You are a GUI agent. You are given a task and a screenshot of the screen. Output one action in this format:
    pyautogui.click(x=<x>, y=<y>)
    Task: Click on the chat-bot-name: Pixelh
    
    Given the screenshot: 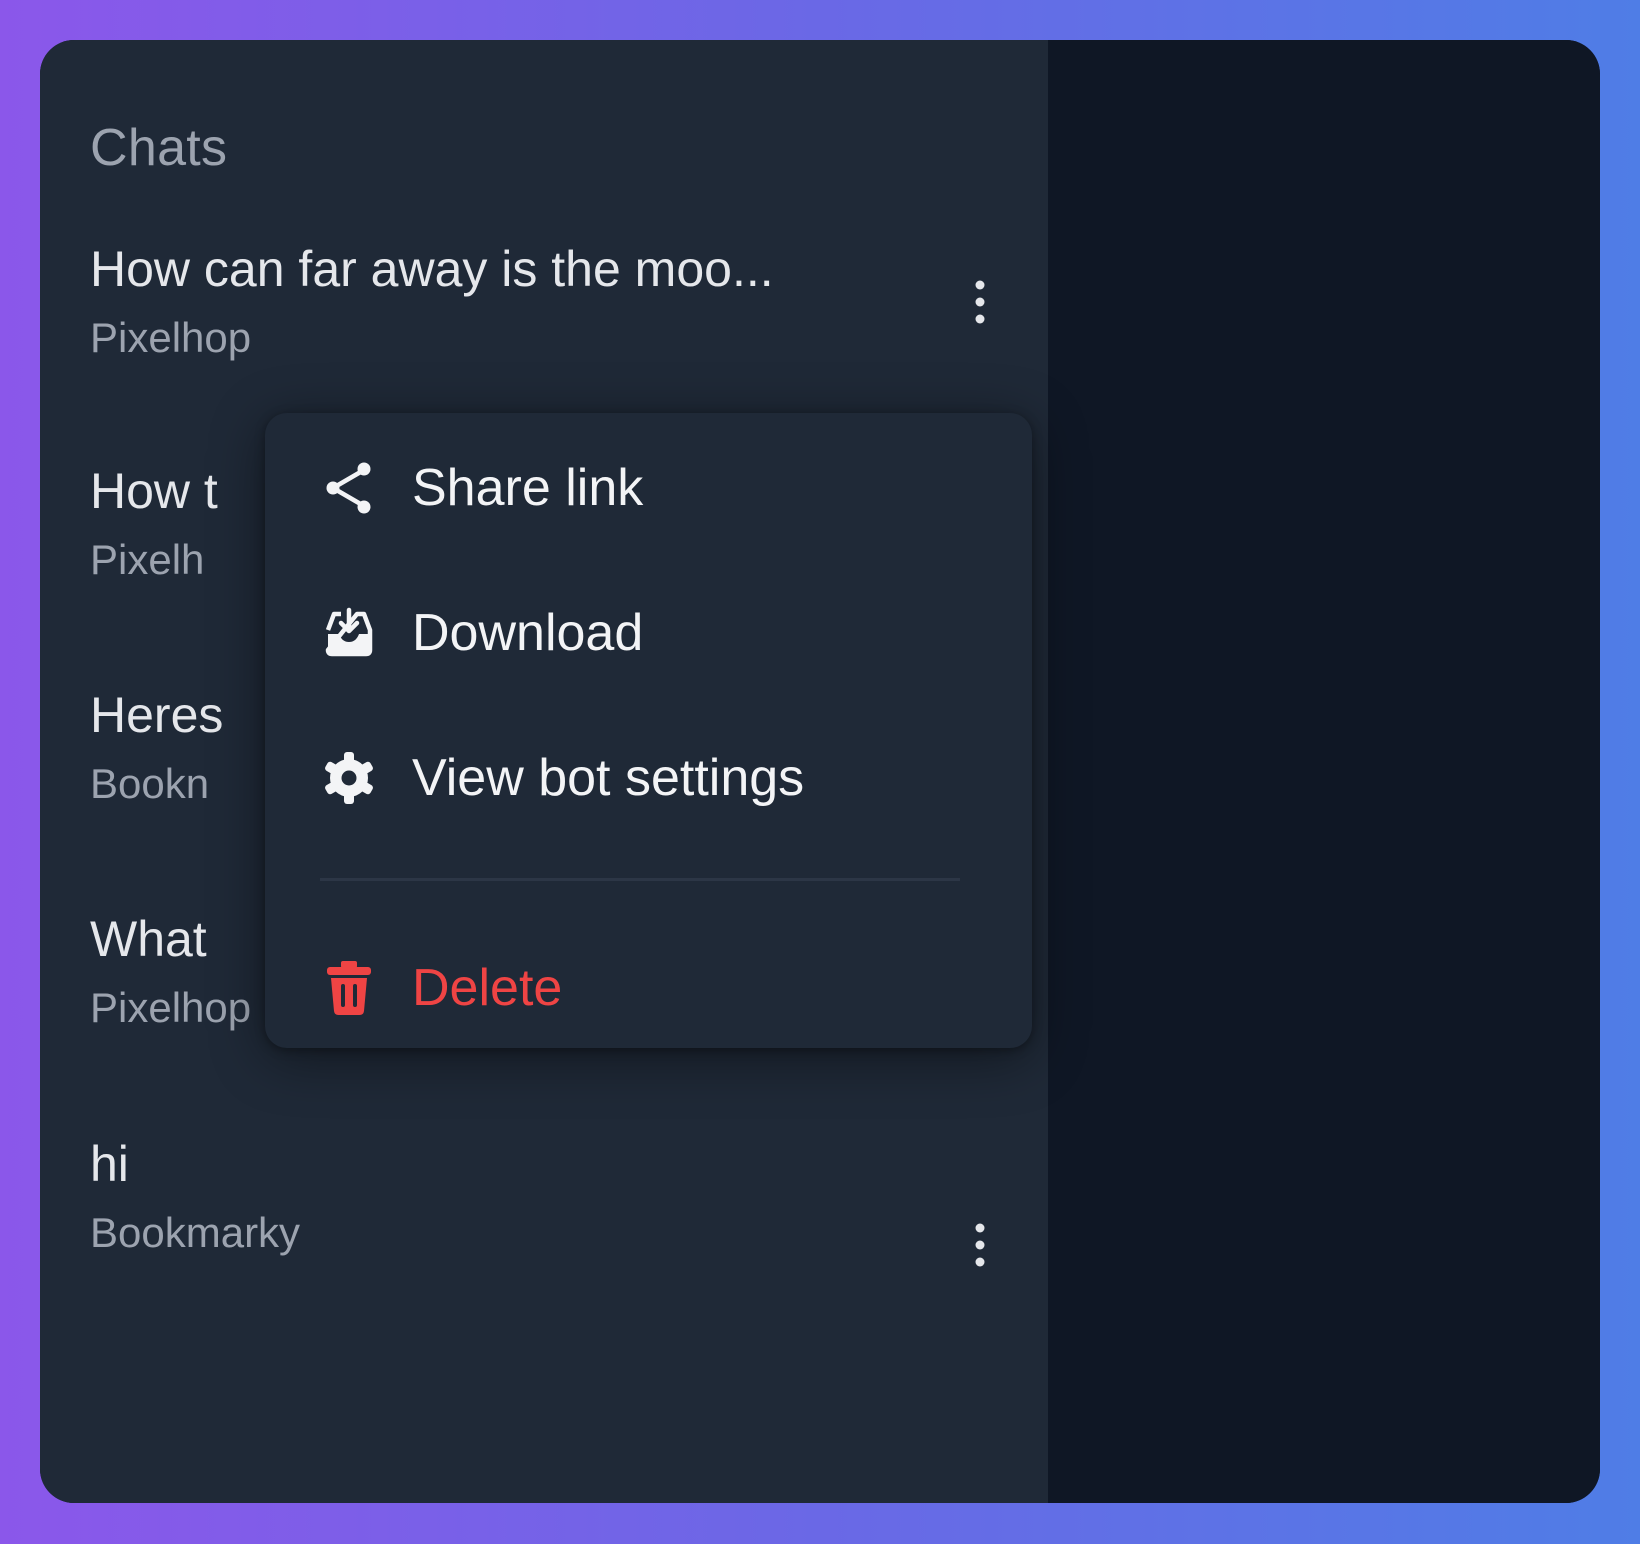 What is the action you would take?
    pyautogui.click(x=147, y=559)
    